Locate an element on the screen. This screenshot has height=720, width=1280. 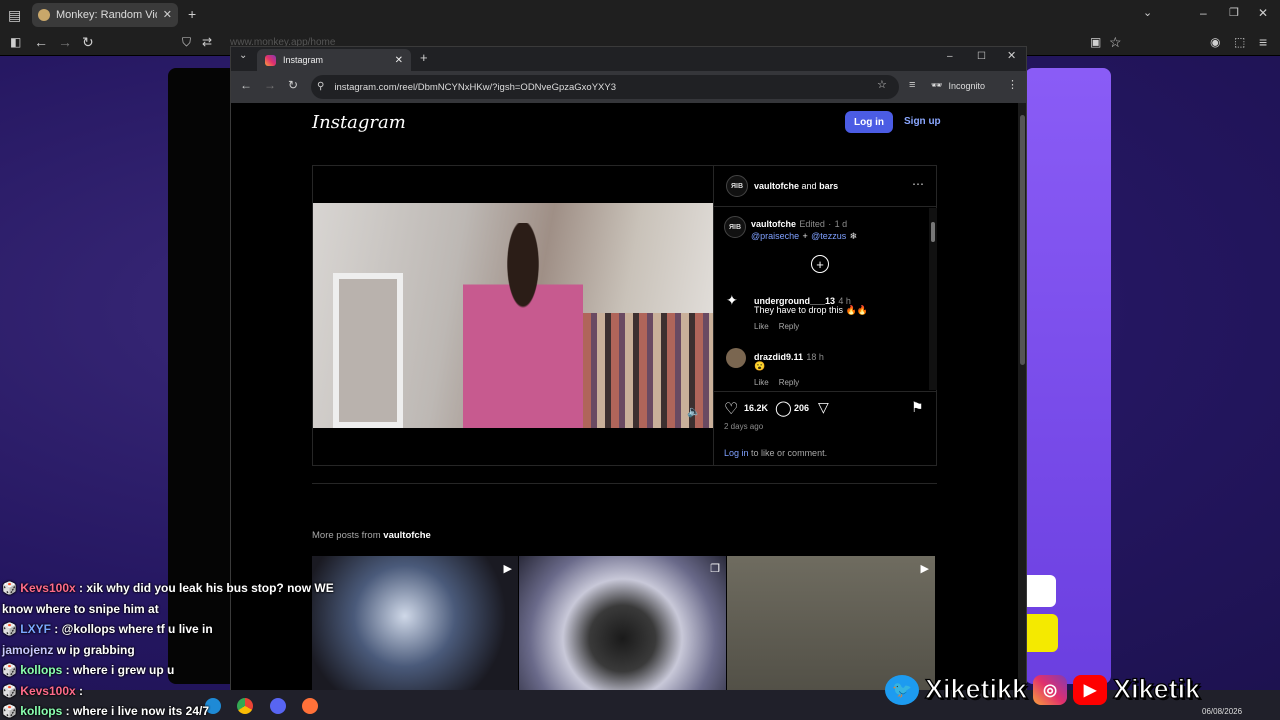
post-header: ЯIB vaultofche and bars ⋯ is located at coordinates (825, 186).